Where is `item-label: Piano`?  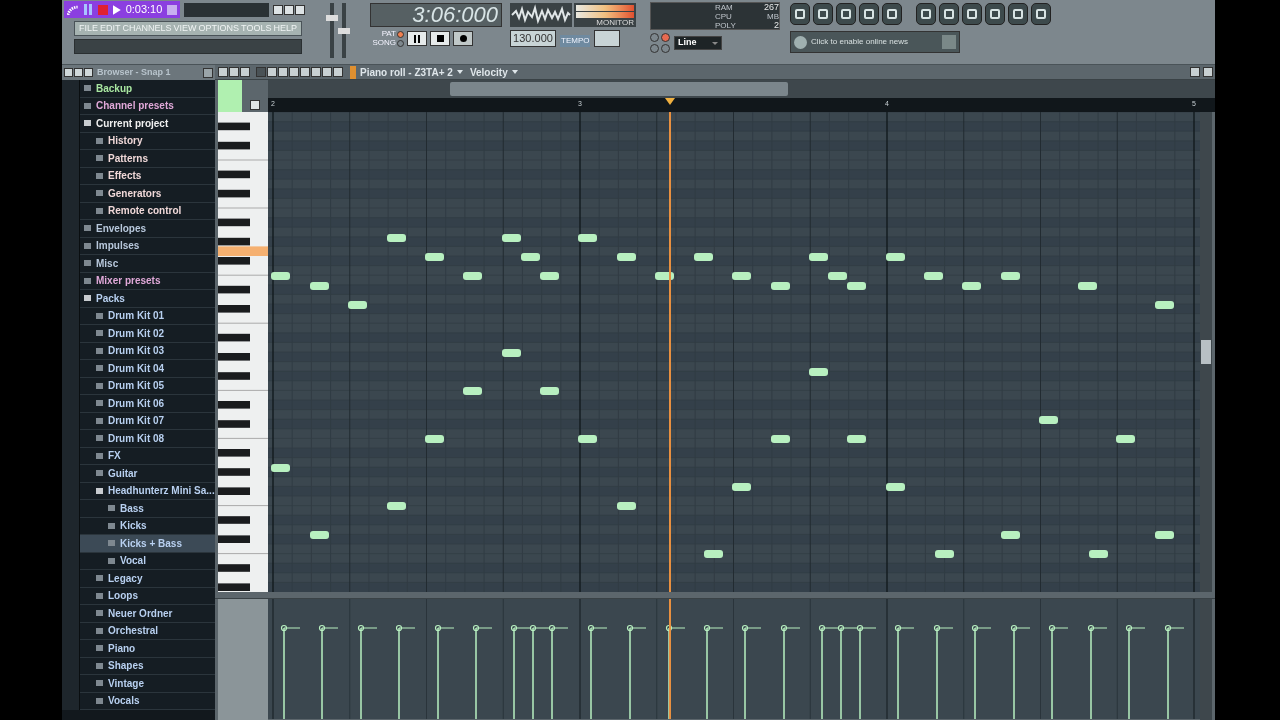 item-label: Piano is located at coordinates (122, 648).